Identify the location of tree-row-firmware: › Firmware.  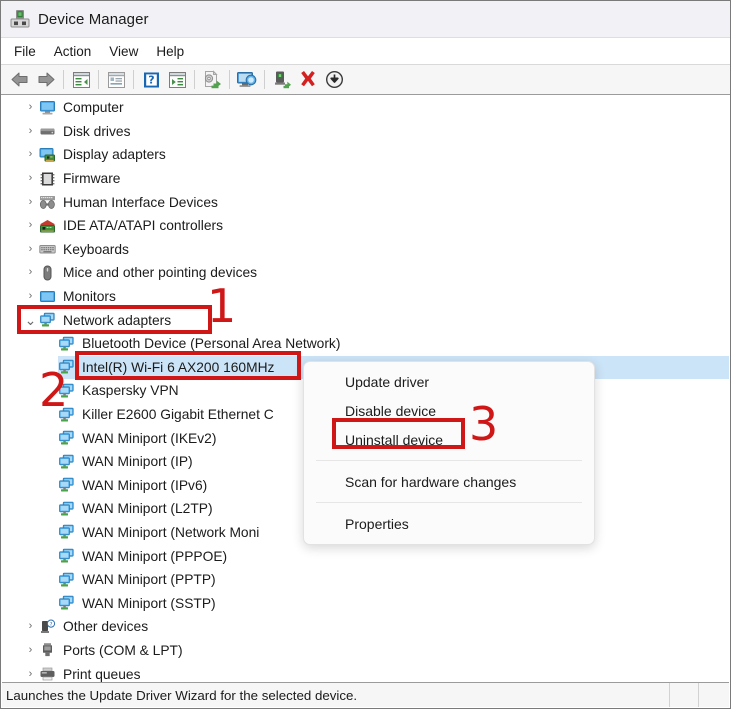
(365, 179).